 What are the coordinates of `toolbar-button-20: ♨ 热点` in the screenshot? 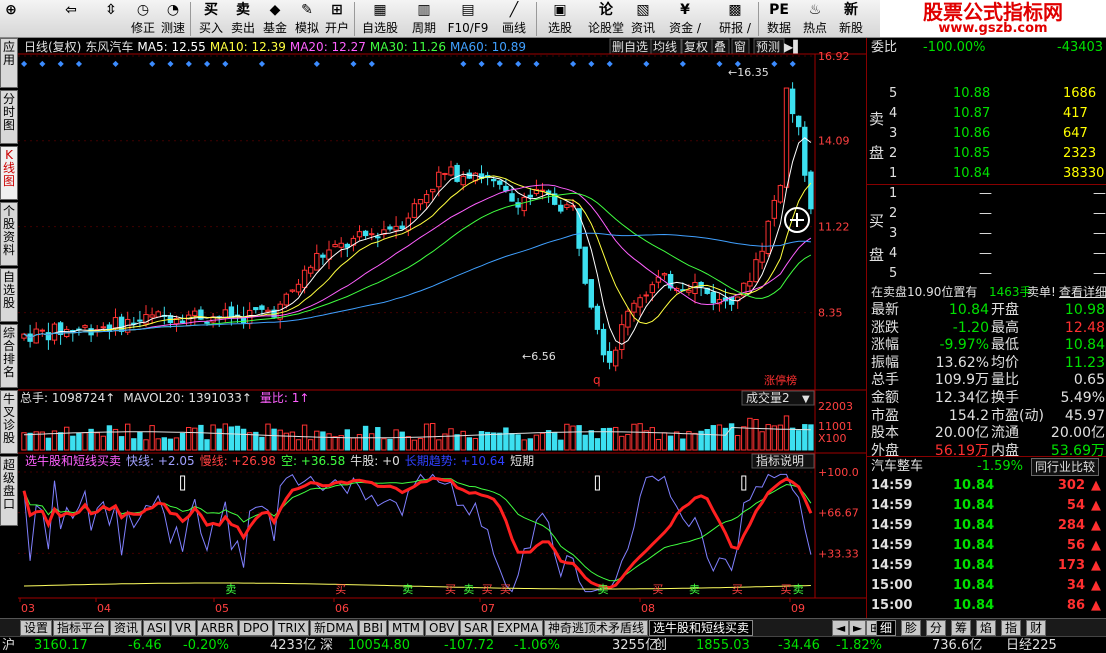 It's located at (815, 18).